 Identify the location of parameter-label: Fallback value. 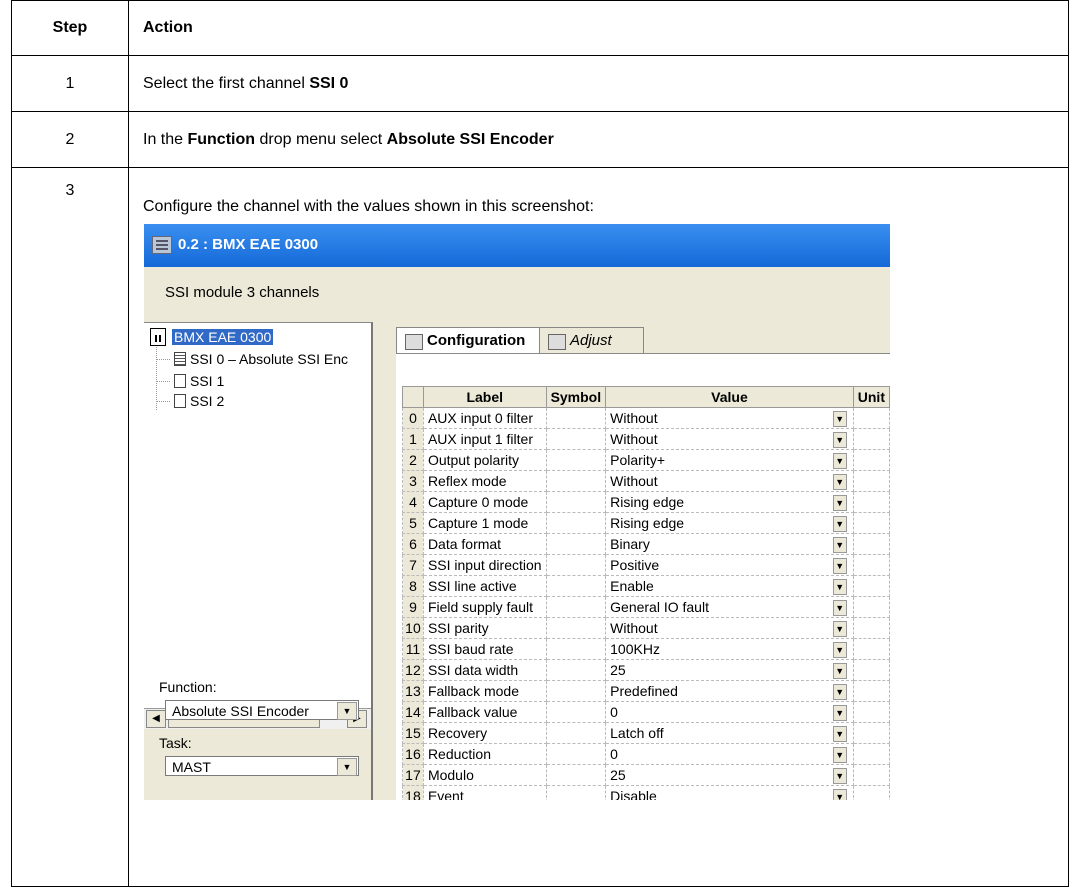
(484, 712).